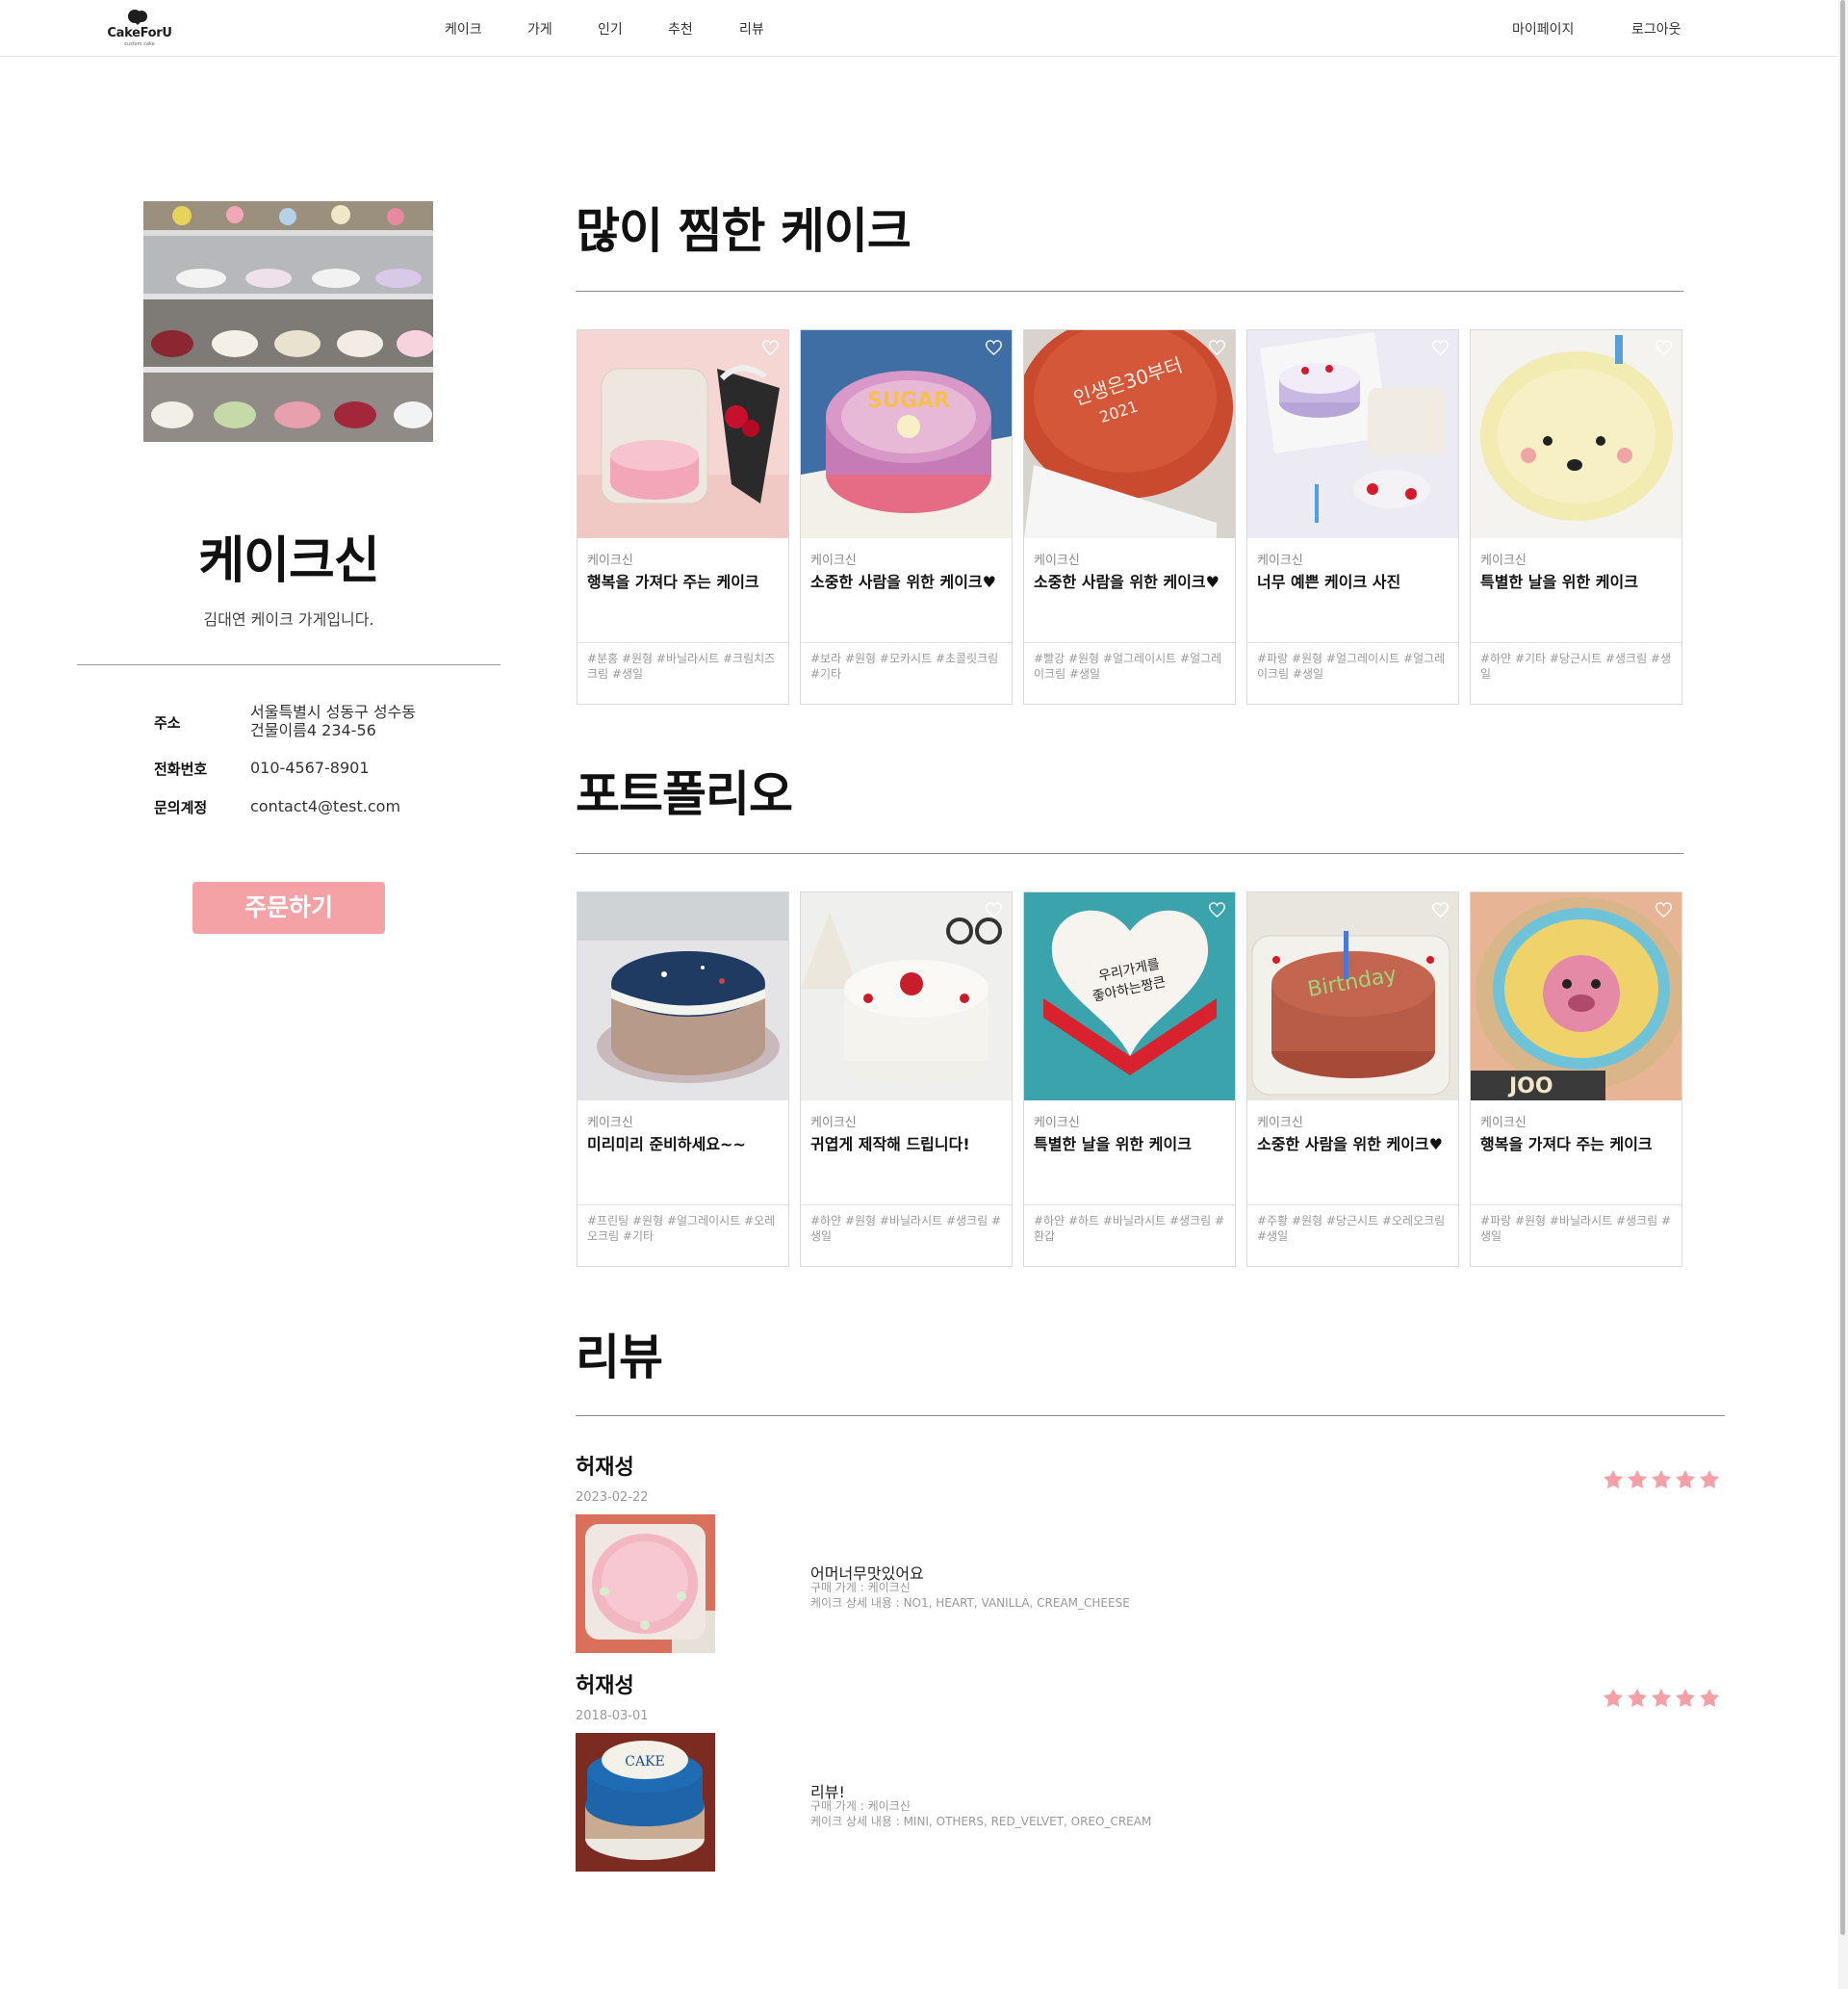  What do you see at coordinates (1576, 666) in the screenshot?
I see `card-tags: #하얀 #기타 #당근시트 #생크림 #생일` at bounding box center [1576, 666].